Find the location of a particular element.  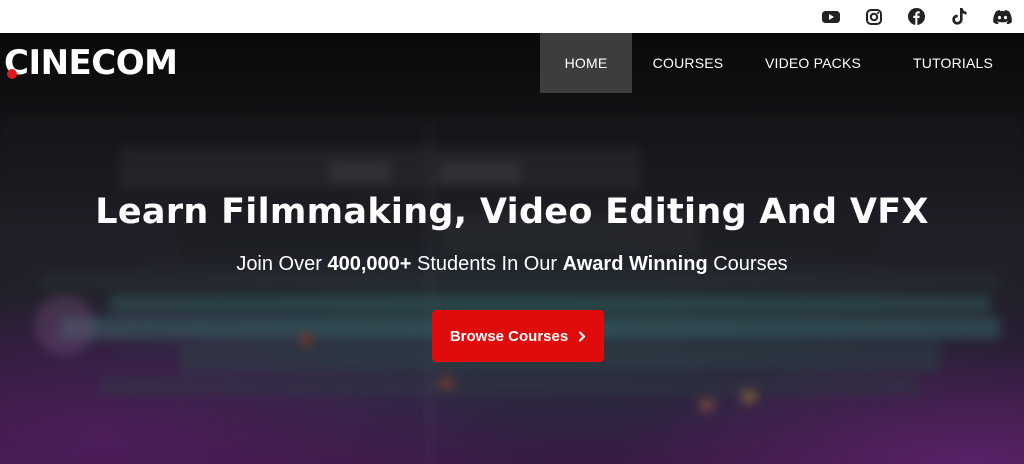

logo-red-dot is located at coordinates (12, 74).